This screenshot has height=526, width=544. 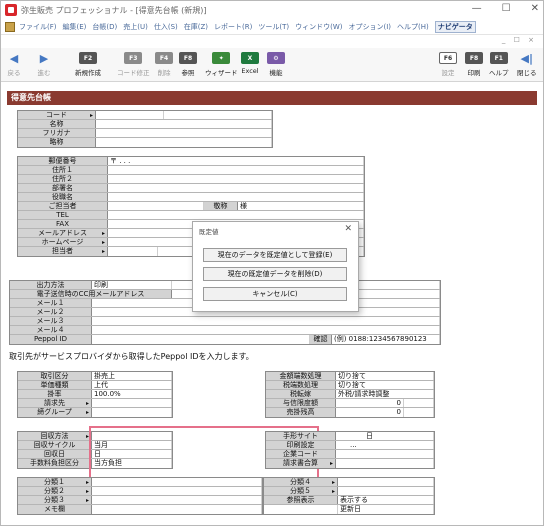 What do you see at coordinates (184, 142) in the screenshot?
I see `short-name-input` at bounding box center [184, 142].